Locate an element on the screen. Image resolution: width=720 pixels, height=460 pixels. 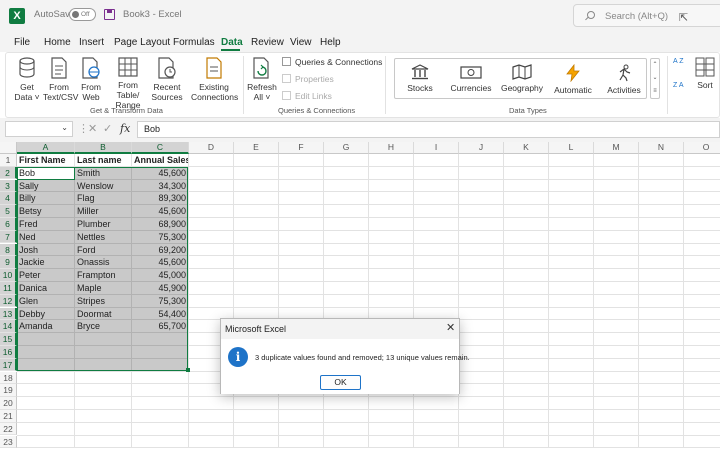
refresh-all-button: Refresh All ˅ is located at coordinates (262, 79).